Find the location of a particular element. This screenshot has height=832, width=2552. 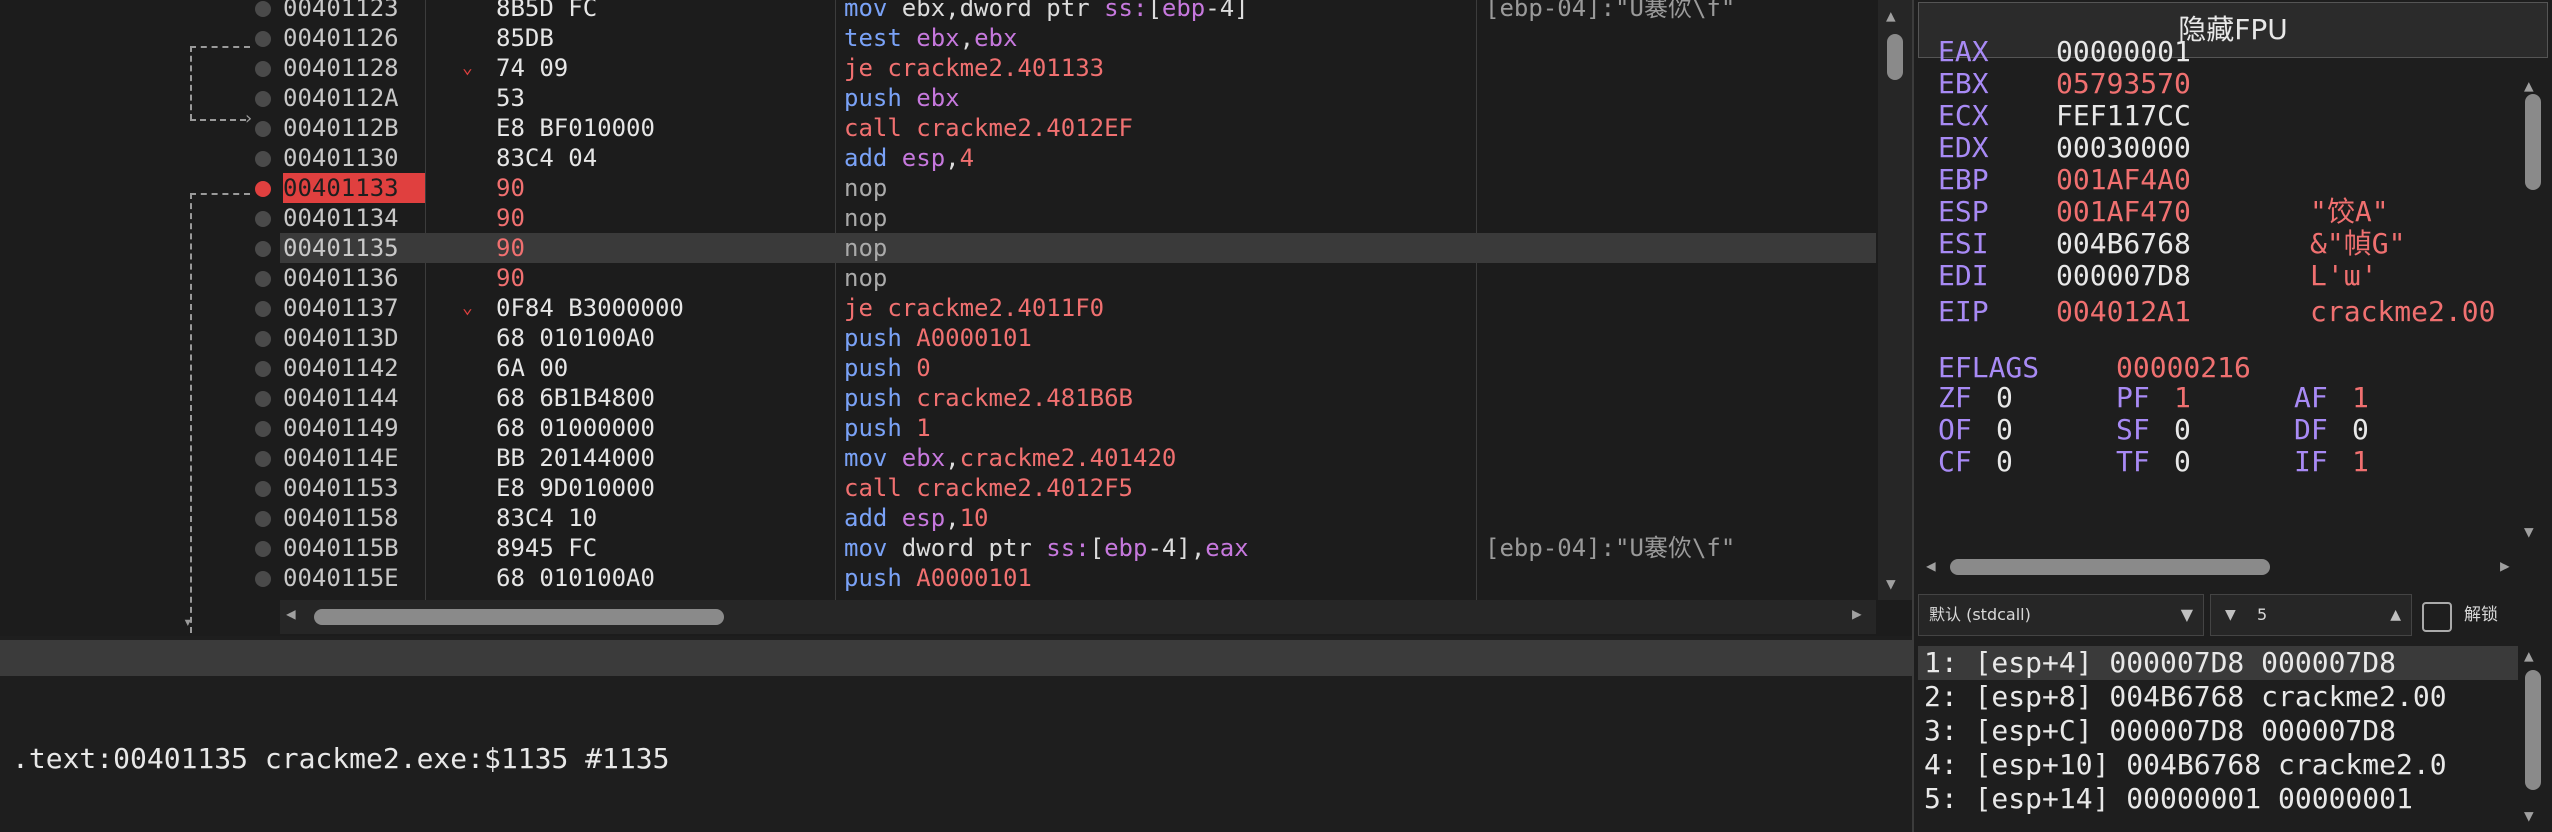

register-value: 00000216 is located at coordinates (2183, 368).